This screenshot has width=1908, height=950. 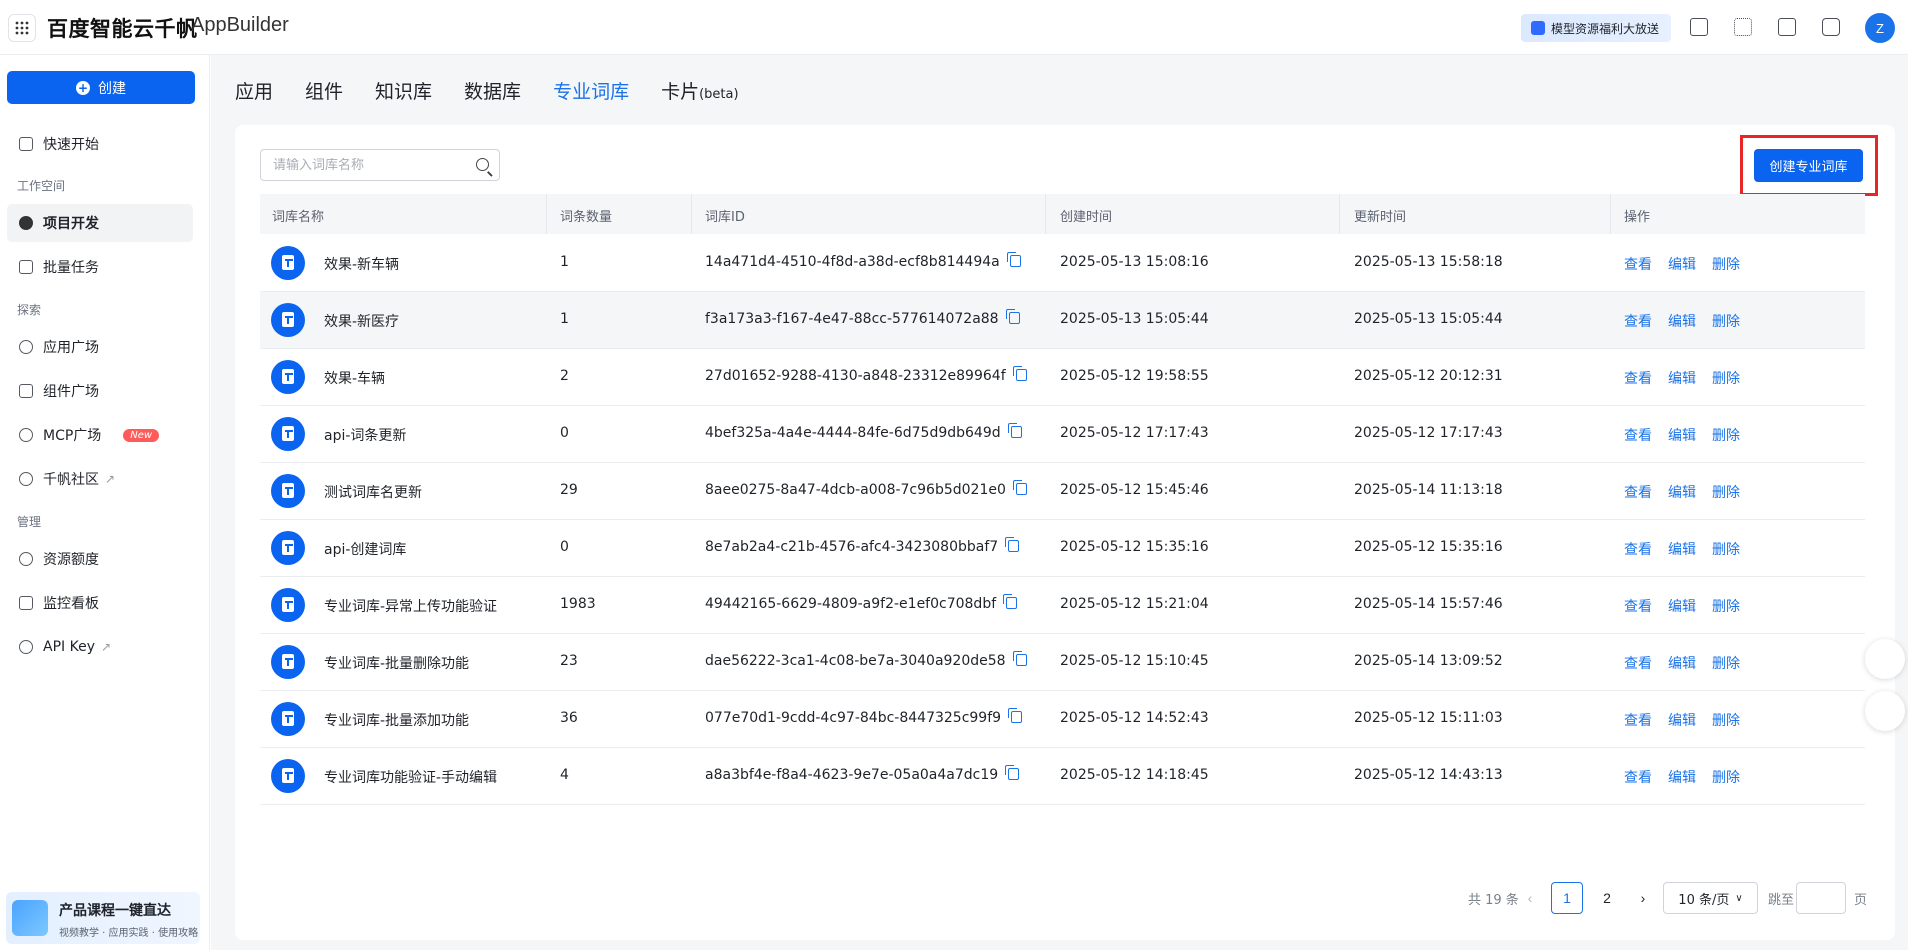 What do you see at coordinates (103, 918) in the screenshot?
I see `course-banner: 产品课程一键直达 视频教学 · 应用实践 · 使用攻略` at bounding box center [103, 918].